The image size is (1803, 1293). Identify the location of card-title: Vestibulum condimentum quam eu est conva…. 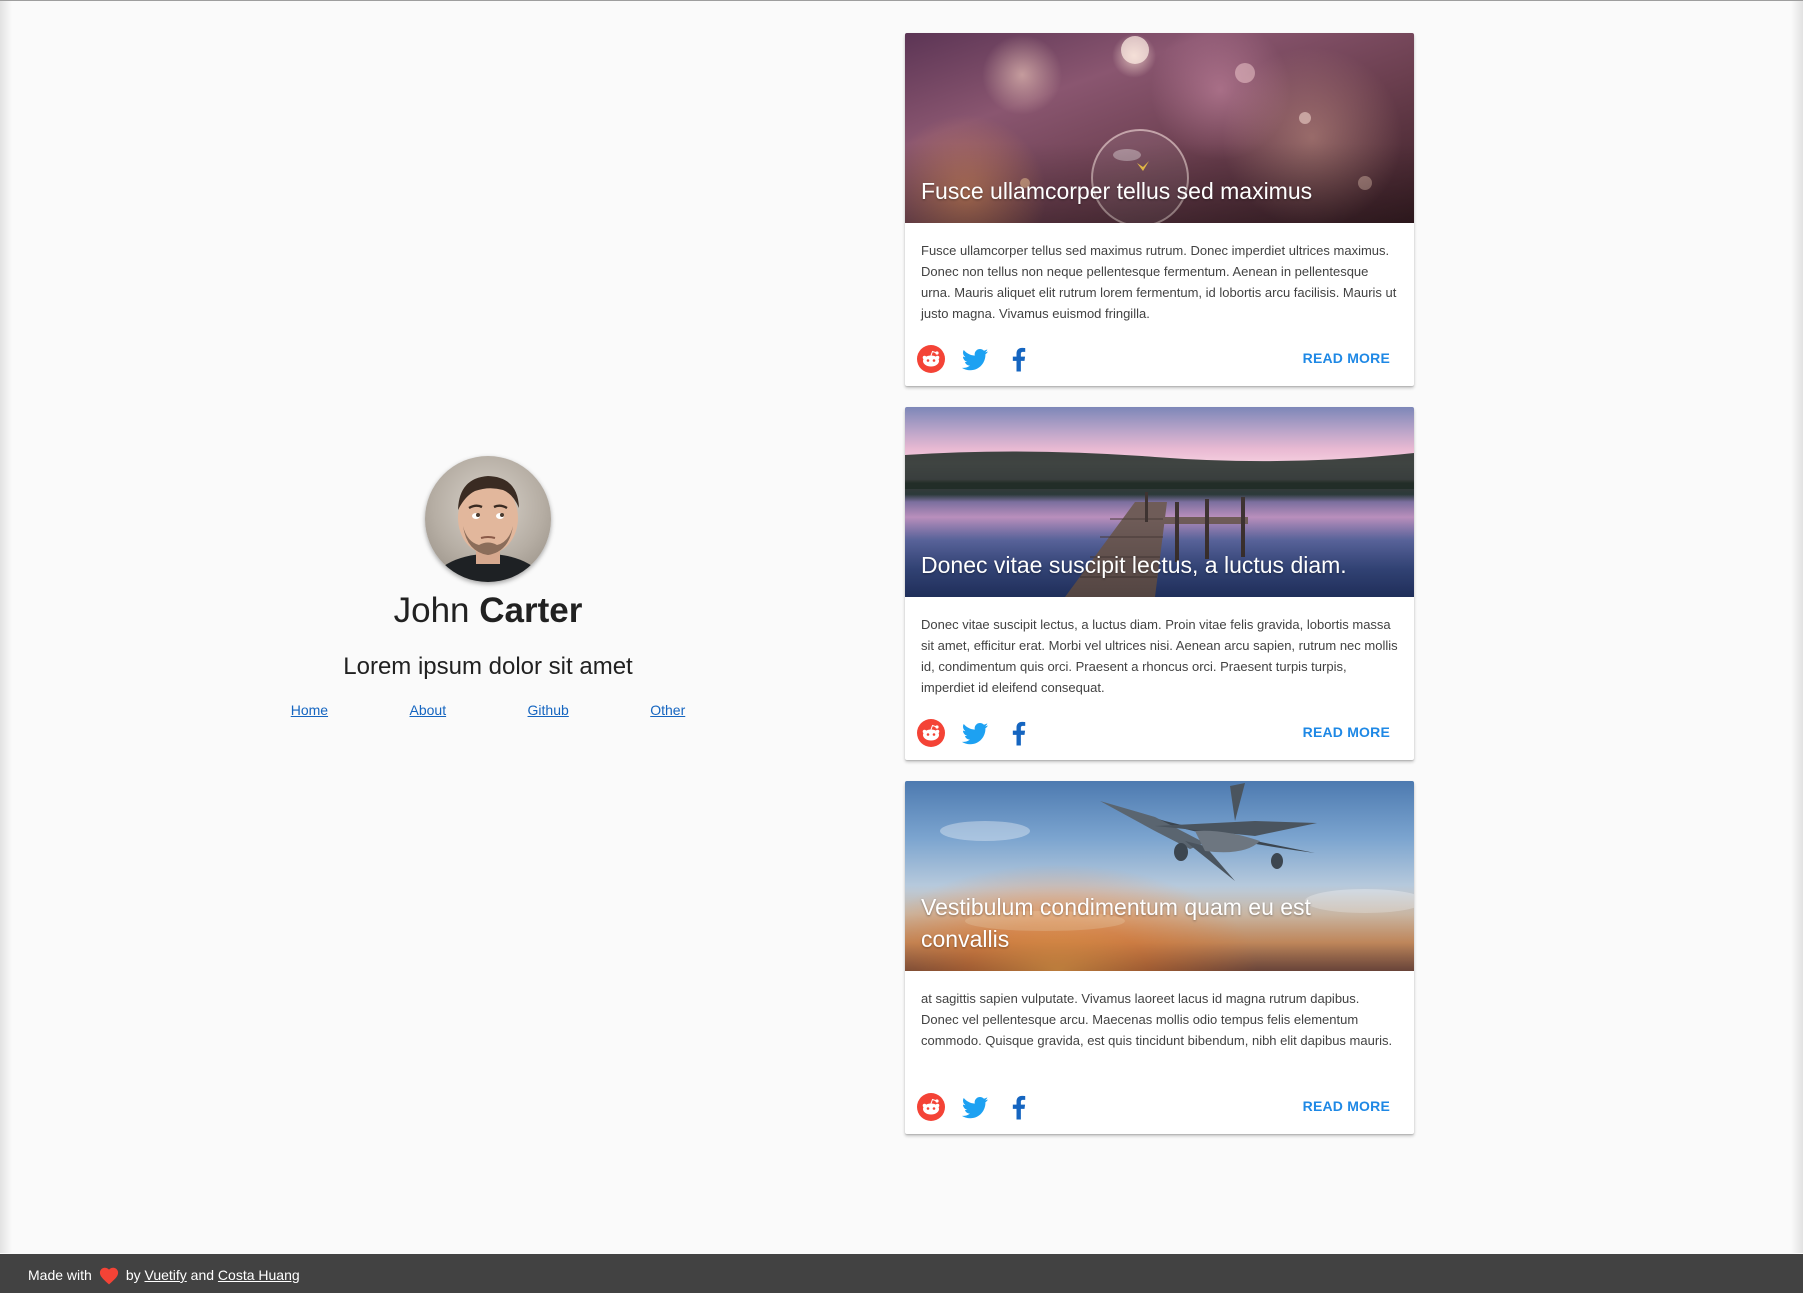
(1116, 923).